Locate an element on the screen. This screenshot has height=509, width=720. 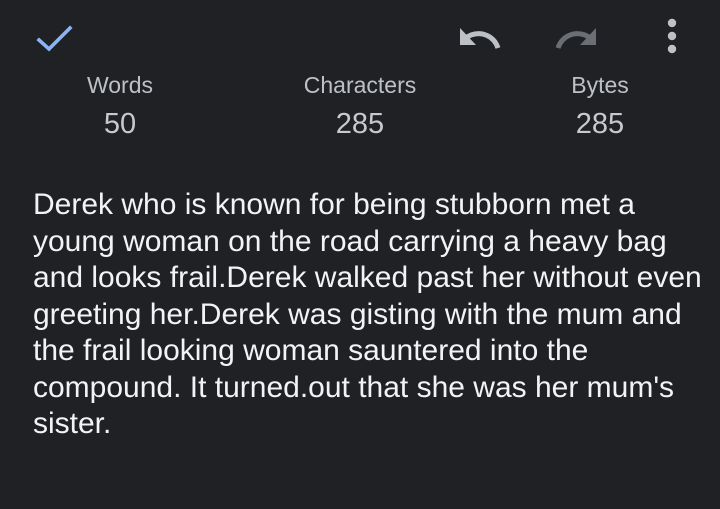
characters-stat: Characters 285 is located at coordinates (360, 106).